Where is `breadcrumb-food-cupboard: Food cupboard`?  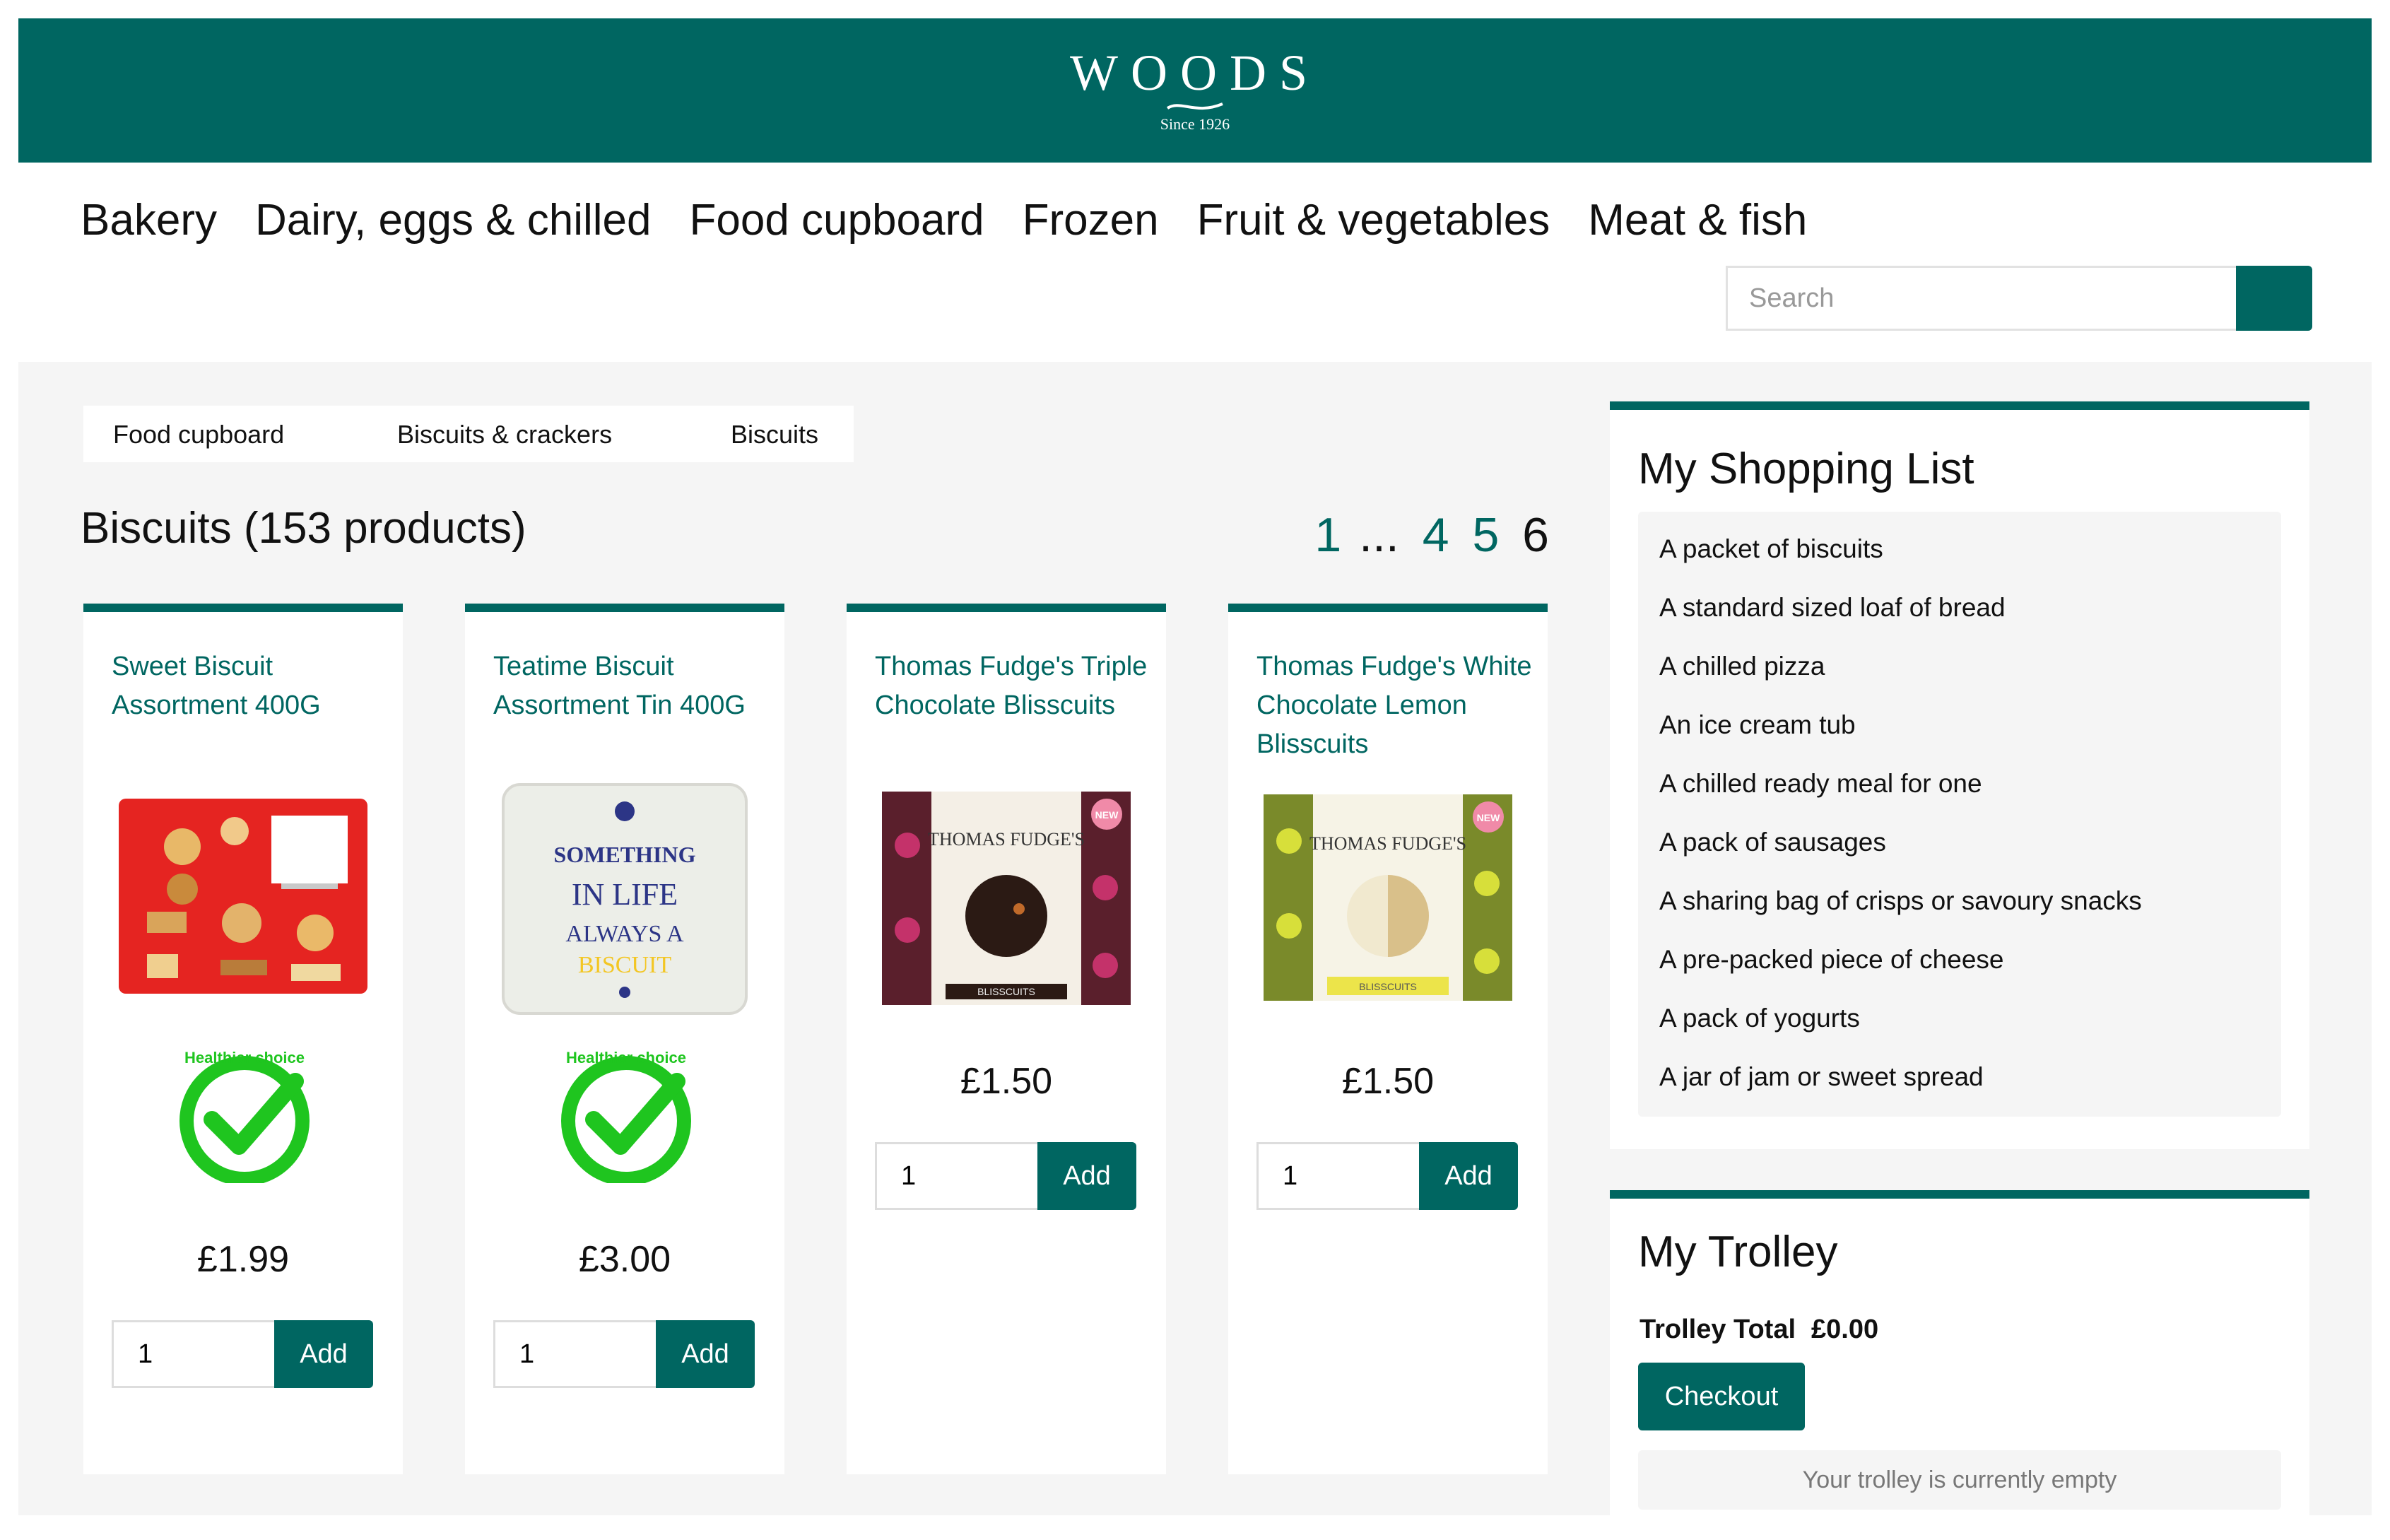 breadcrumb-food-cupboard: Food cupboard is located at coordinates (198, 434).